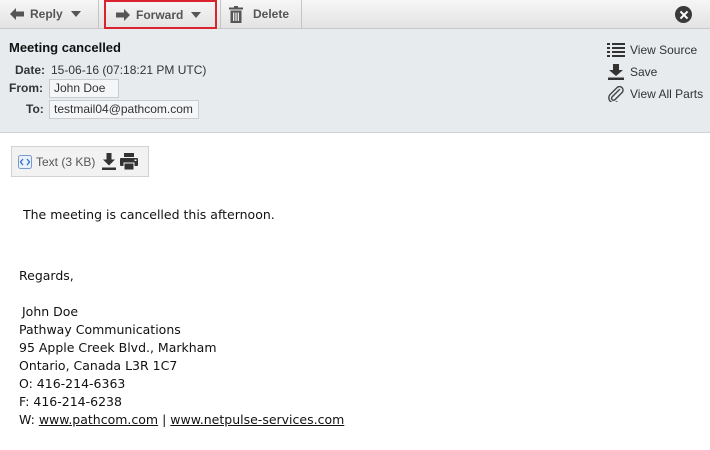  I want to click on pathcom-link: www.pathcom.com, so click(98, 419).